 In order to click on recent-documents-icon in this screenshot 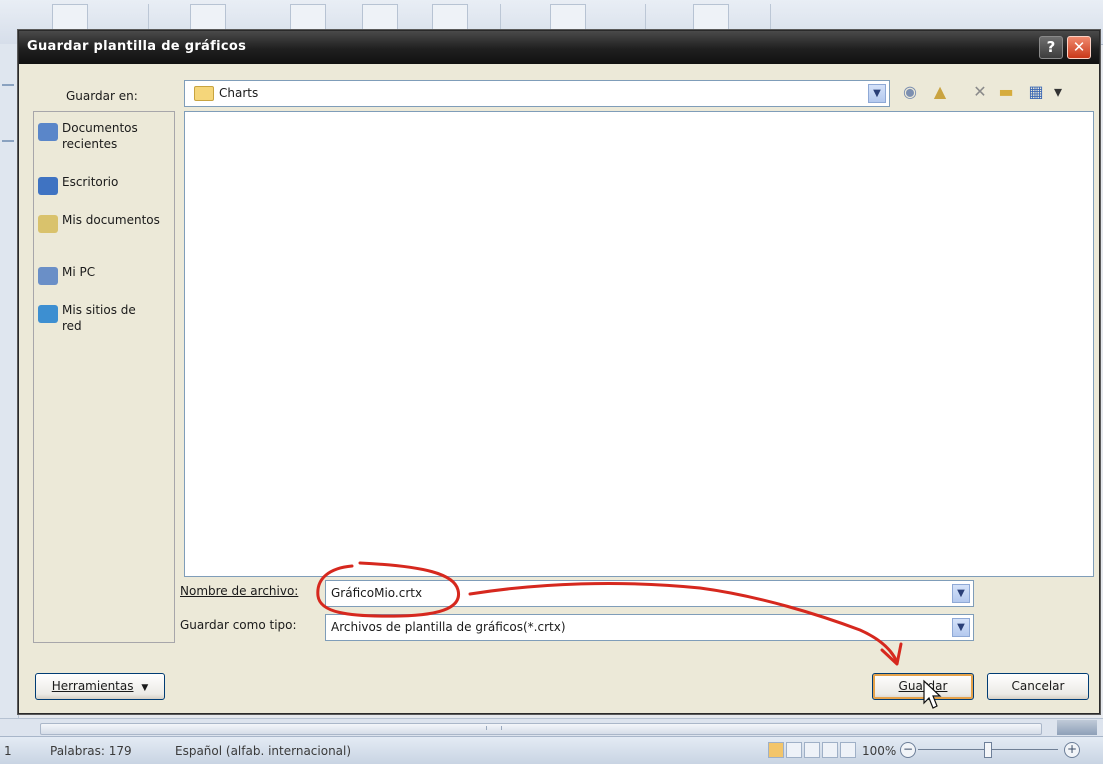, I will do `click(48, 132)`.